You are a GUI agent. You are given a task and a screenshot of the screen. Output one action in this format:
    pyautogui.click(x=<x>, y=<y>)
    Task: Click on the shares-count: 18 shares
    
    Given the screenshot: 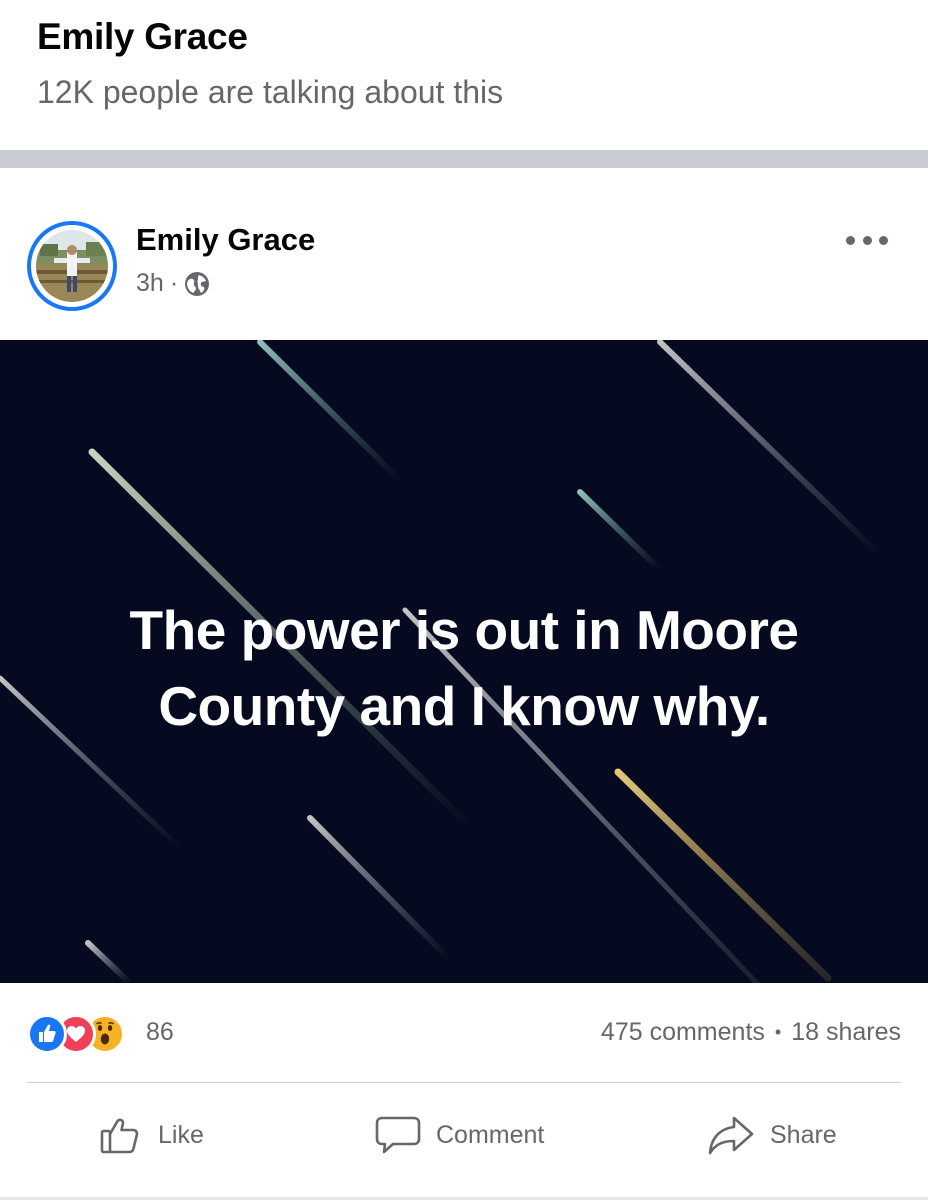 What is the action you would take?
    pyautogui.click(x=846, y=1032)
    